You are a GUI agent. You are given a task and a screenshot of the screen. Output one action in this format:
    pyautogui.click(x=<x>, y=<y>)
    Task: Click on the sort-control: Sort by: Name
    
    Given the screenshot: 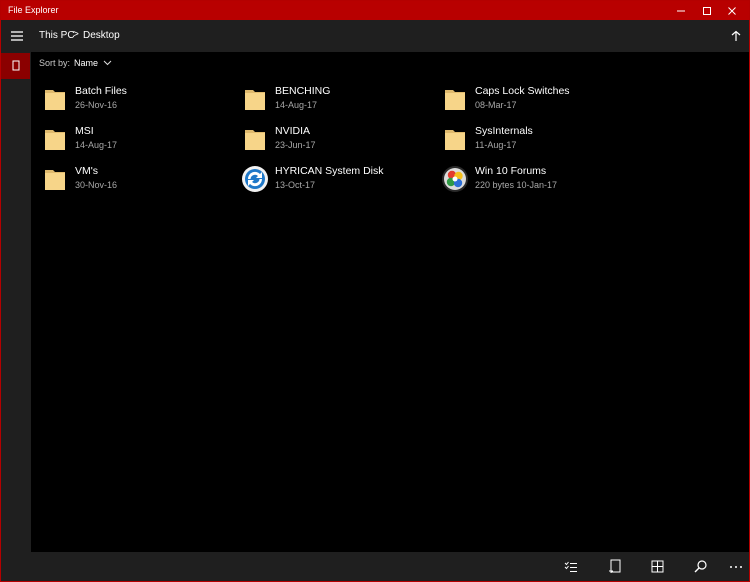 What is the action you would take?
    pyautogui.click(x=75, y=63)
    